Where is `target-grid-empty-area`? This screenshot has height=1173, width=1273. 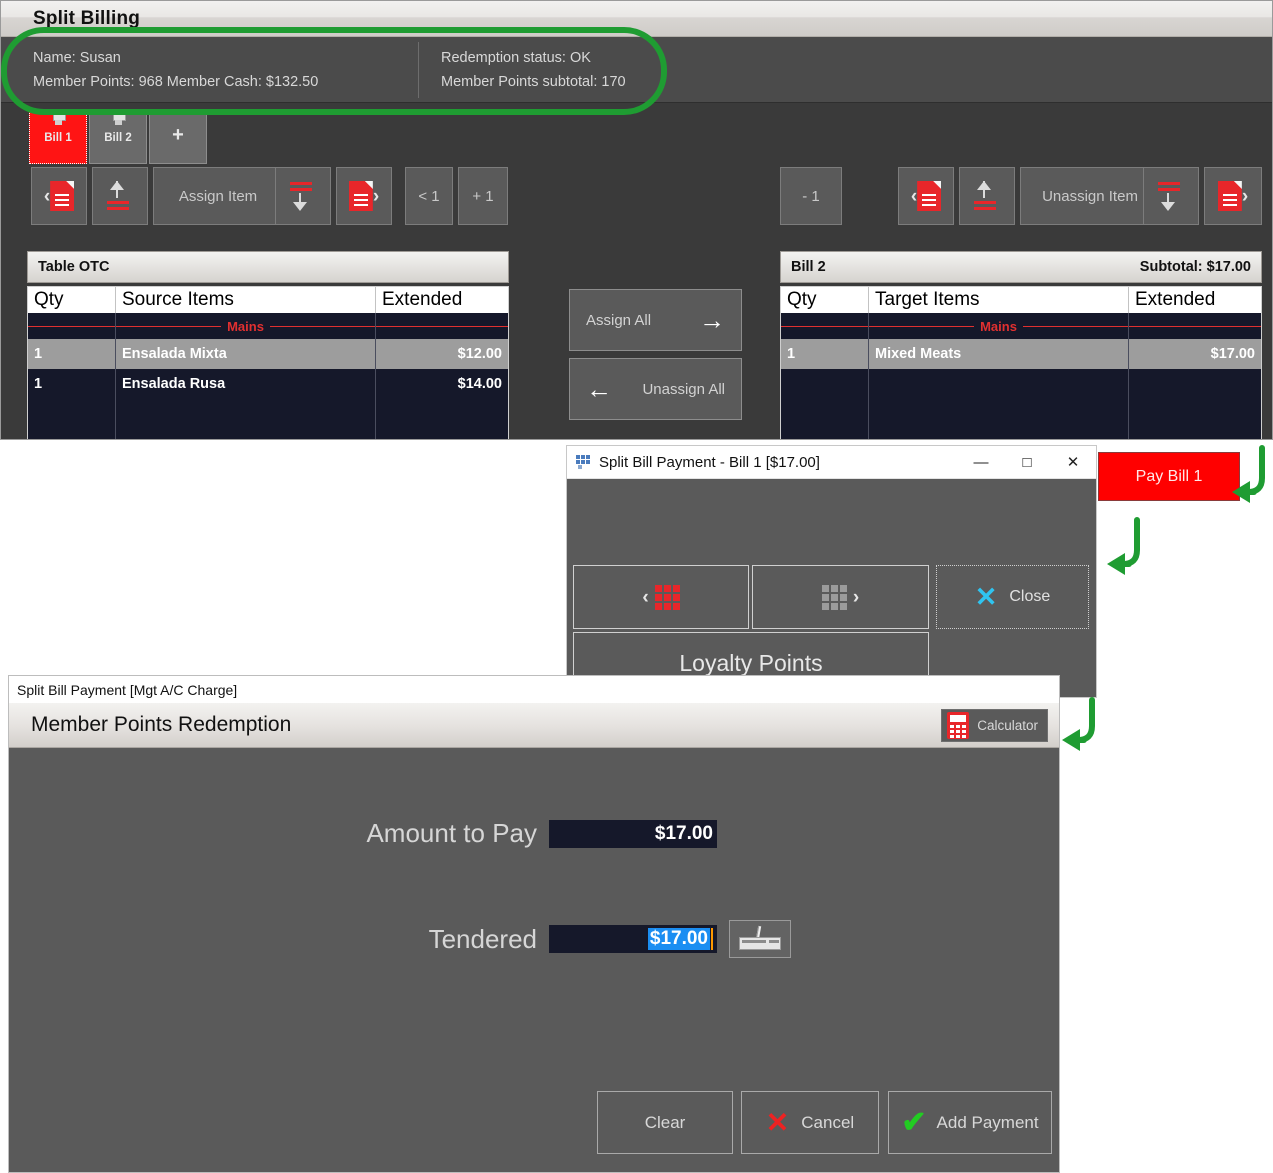
target-grid-empty-area is located at coordinates (1021, 404).